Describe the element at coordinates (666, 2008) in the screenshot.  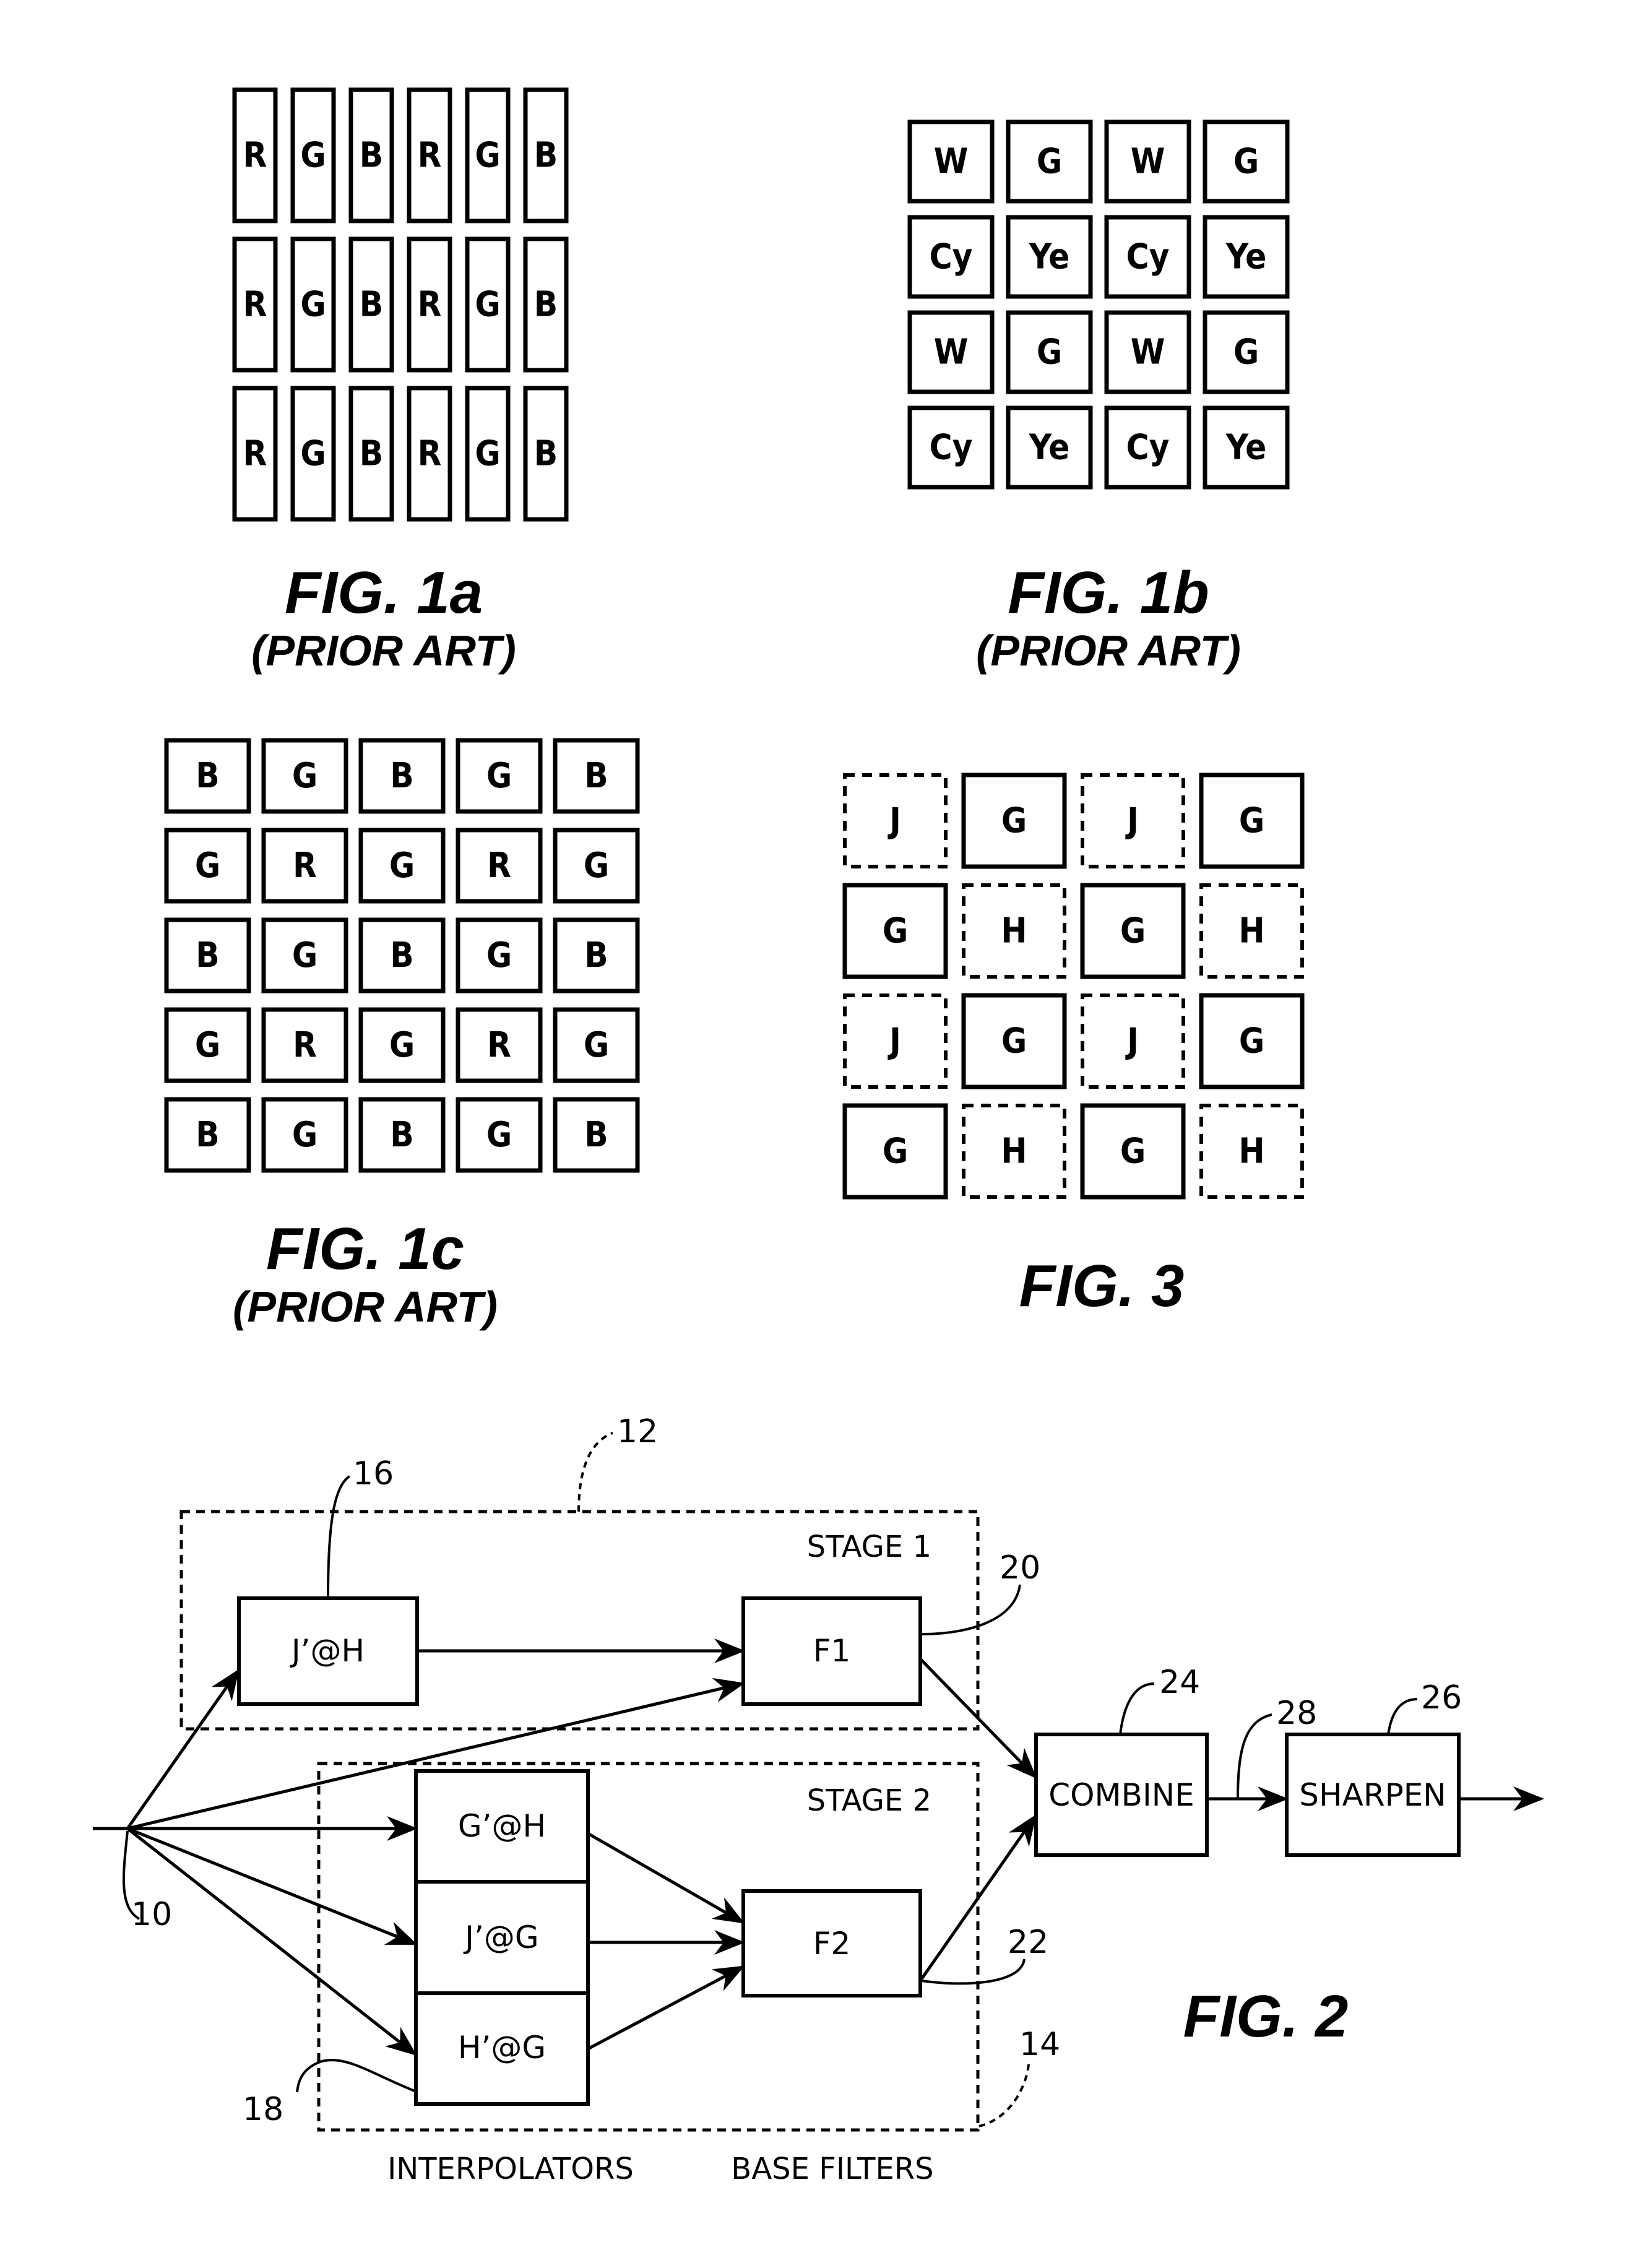
I see `arrow-h-at-g-to-f2` at that location.